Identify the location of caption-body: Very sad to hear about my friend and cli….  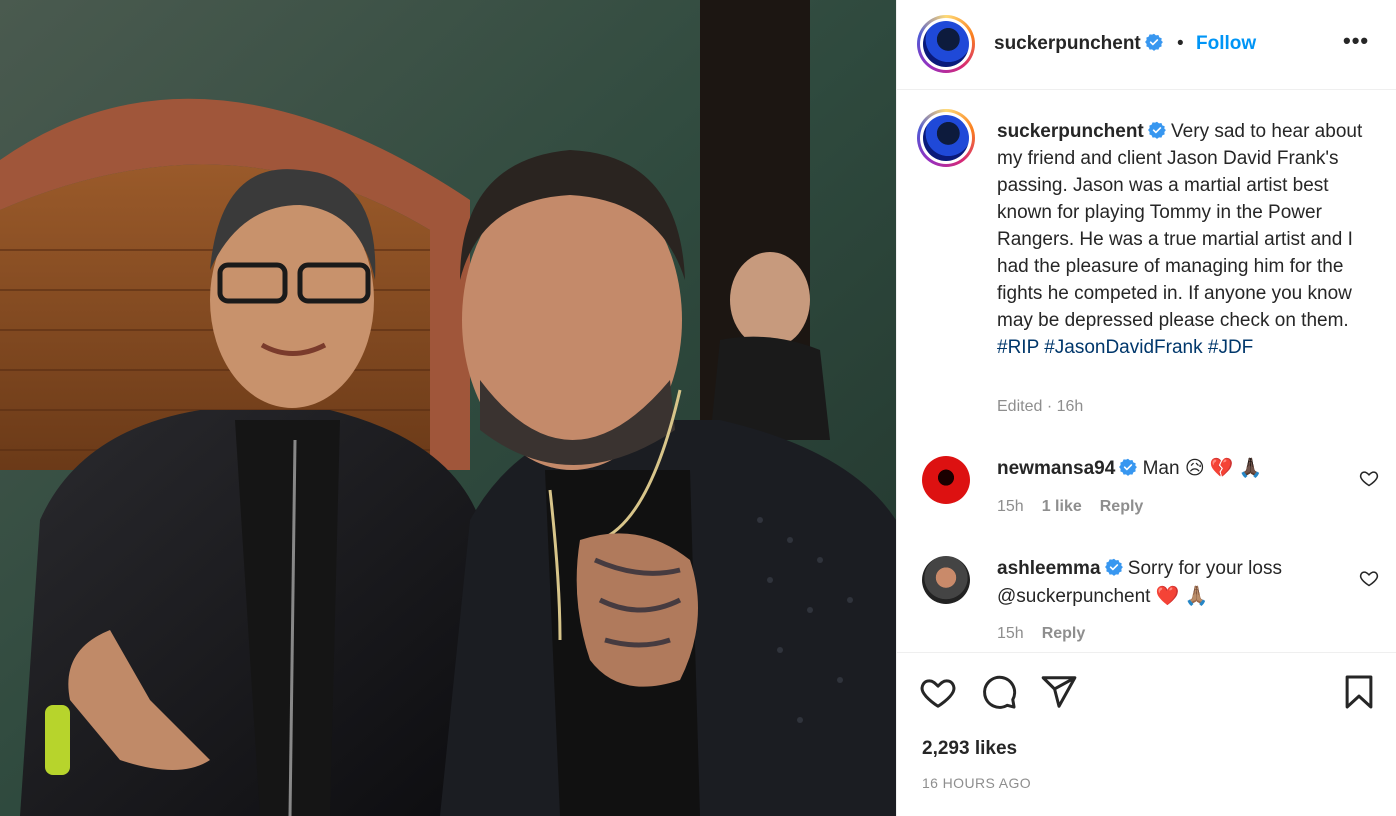
(1180, 226).